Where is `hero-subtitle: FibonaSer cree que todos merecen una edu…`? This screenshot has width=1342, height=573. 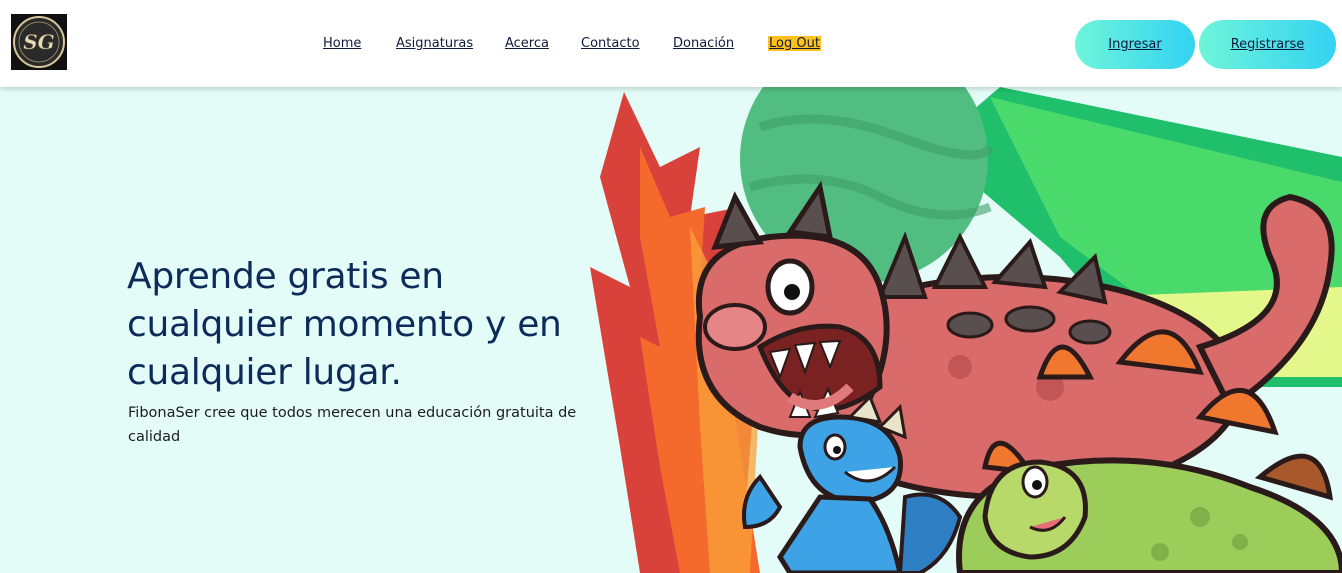
hero-subtitle: FibonaSer cree que todos merecen una edu… is located at coordinates (352, 425).